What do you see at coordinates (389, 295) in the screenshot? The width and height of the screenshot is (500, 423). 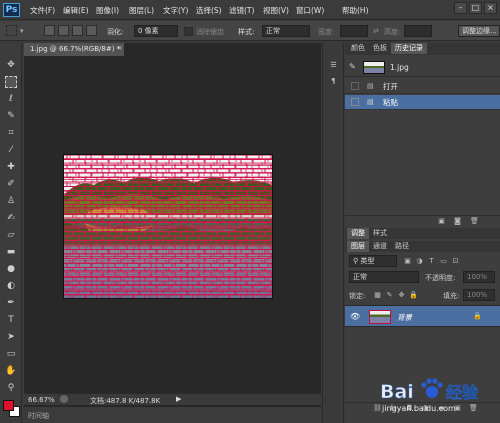 I see `lock-pixels-icon: ✎` at bounding box center [389, 295].